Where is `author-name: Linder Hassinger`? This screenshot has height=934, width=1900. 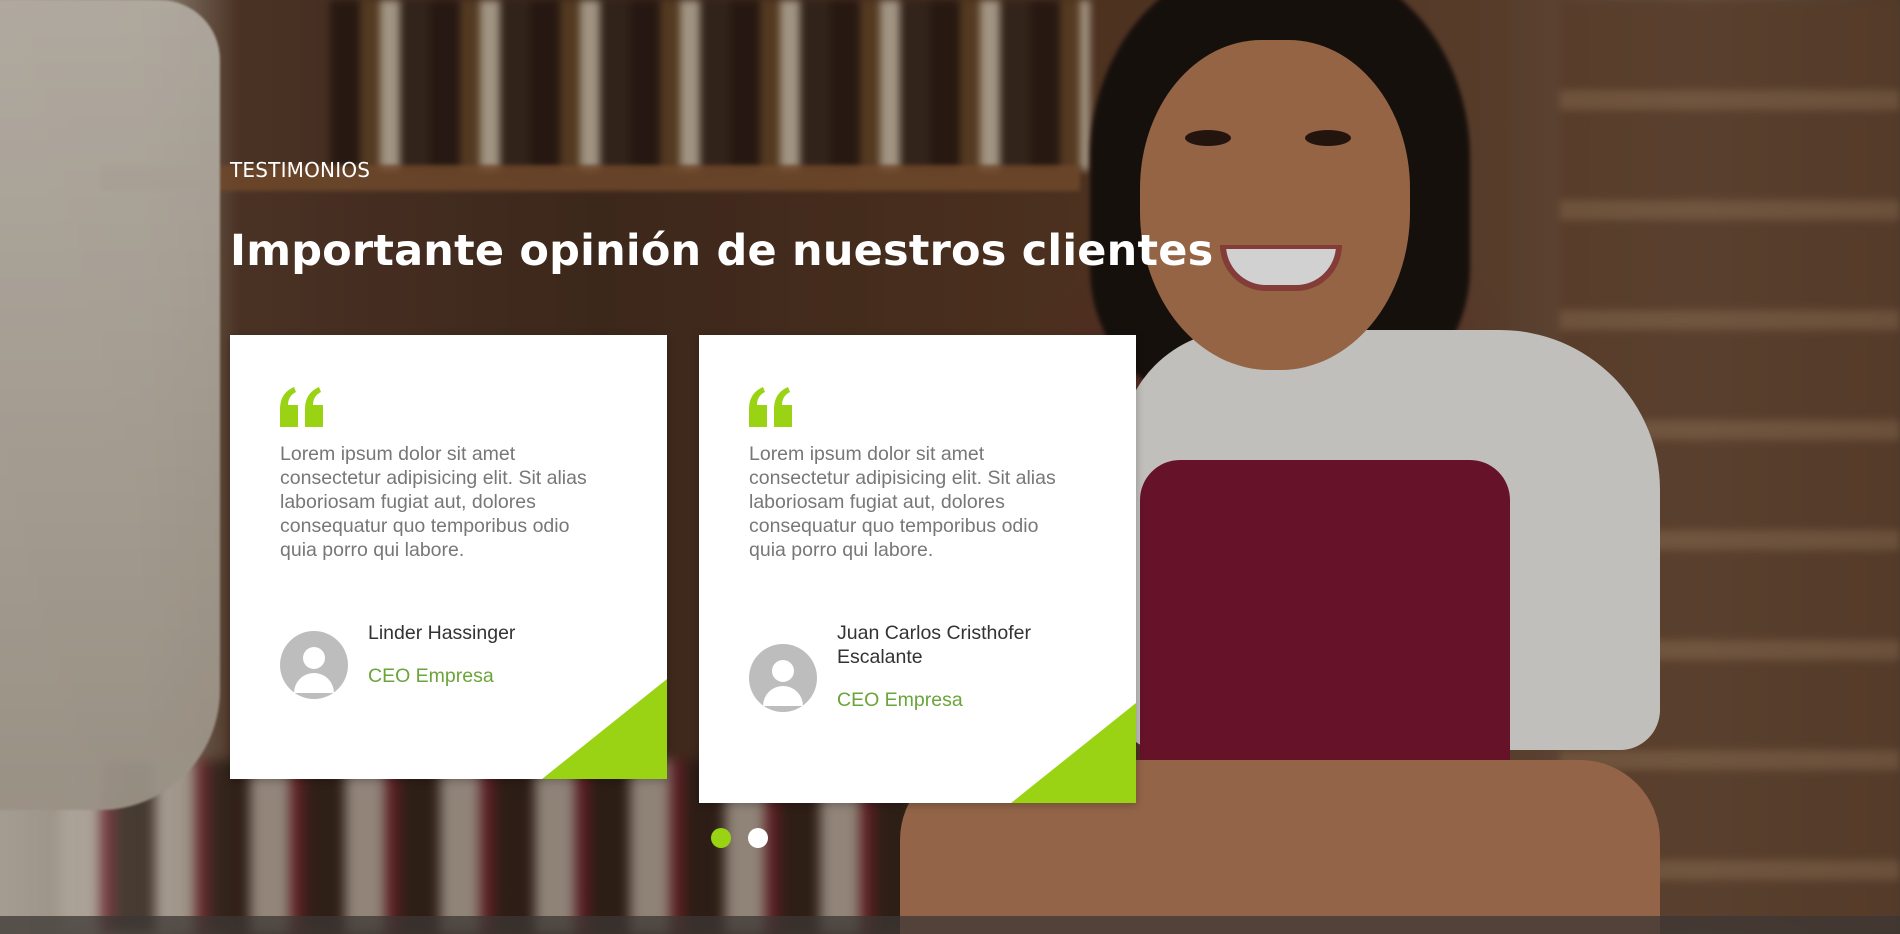 author-name: Linder Hassinger is located at coordinates (442, 633).